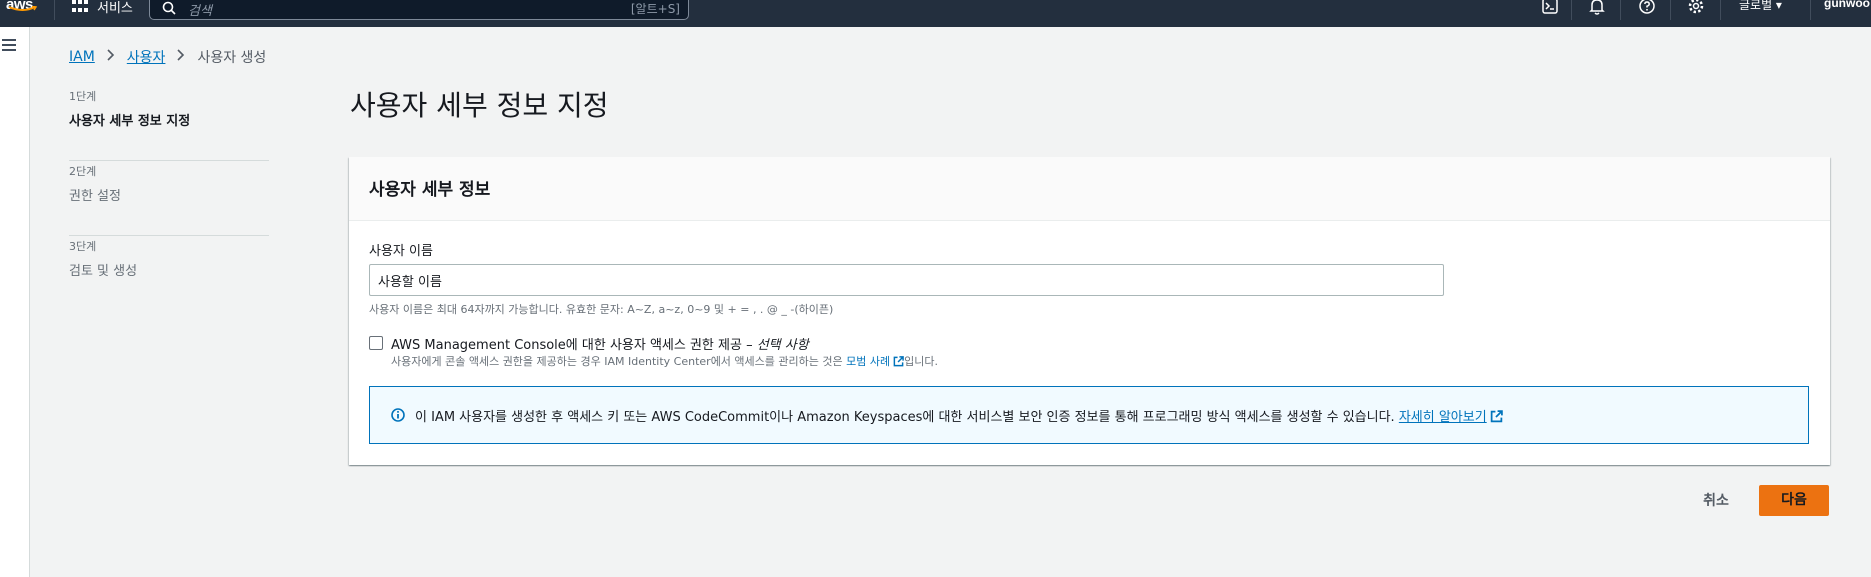  I want to click on step-name: 권한 설정, so click(95, 196).